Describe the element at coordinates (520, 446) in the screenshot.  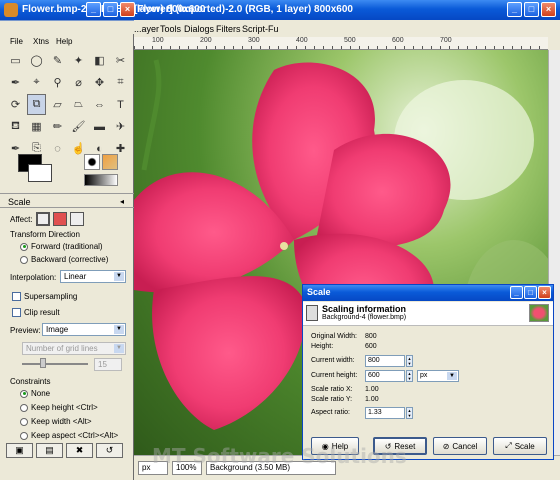
I see `scale-button: ⤢ Scale` at that location.